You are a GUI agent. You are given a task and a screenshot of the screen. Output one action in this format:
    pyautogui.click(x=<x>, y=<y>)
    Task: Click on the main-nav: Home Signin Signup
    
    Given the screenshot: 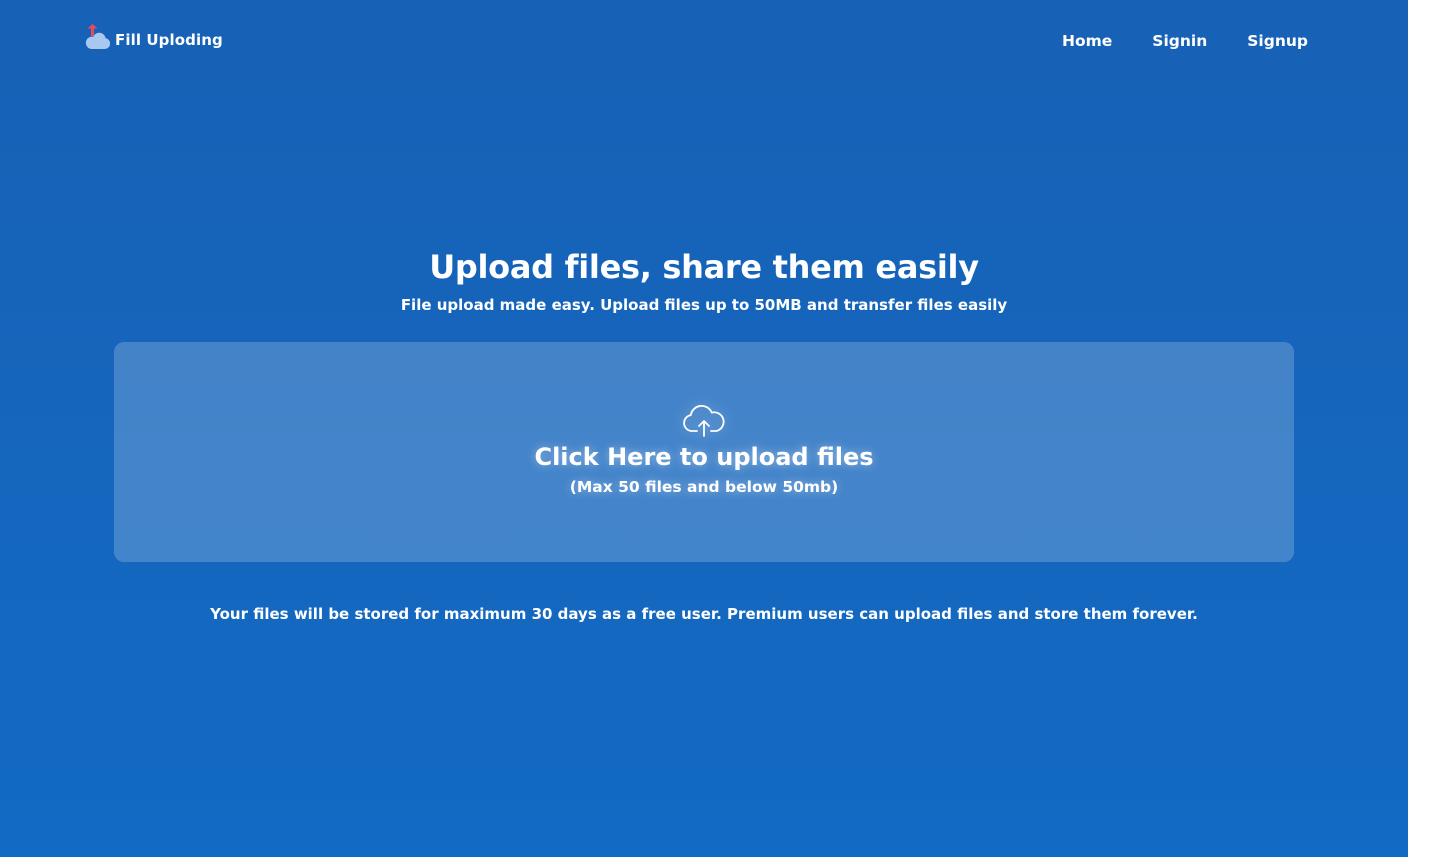 What is the action you would take?
    pyautogui.click(x=1165, y=41)
    